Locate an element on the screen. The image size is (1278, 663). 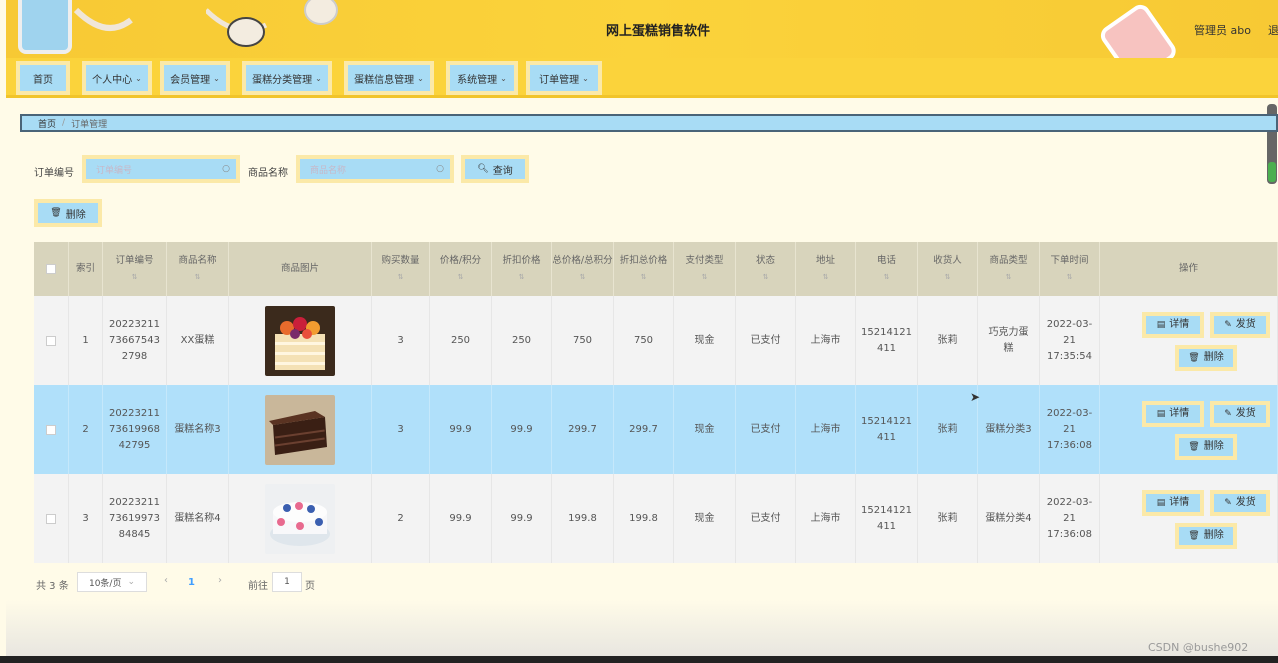
header-receiver: 收货人 ⇅ is located at coordinates (948, 269).